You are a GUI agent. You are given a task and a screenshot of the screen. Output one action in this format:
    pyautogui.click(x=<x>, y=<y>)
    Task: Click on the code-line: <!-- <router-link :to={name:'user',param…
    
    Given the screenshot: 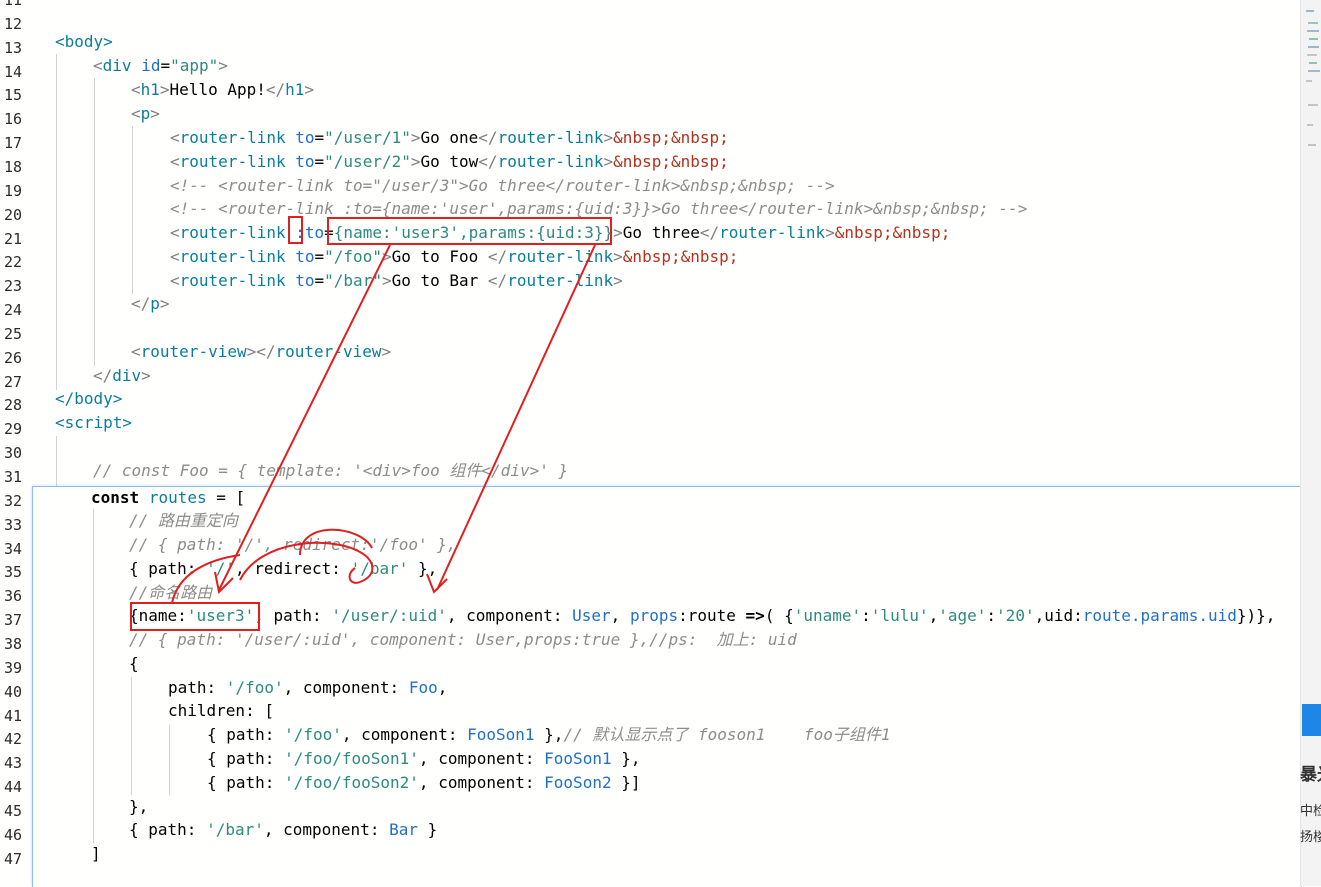 What is the action you would take?
    pyautogui.click(x=599, y=208)
    